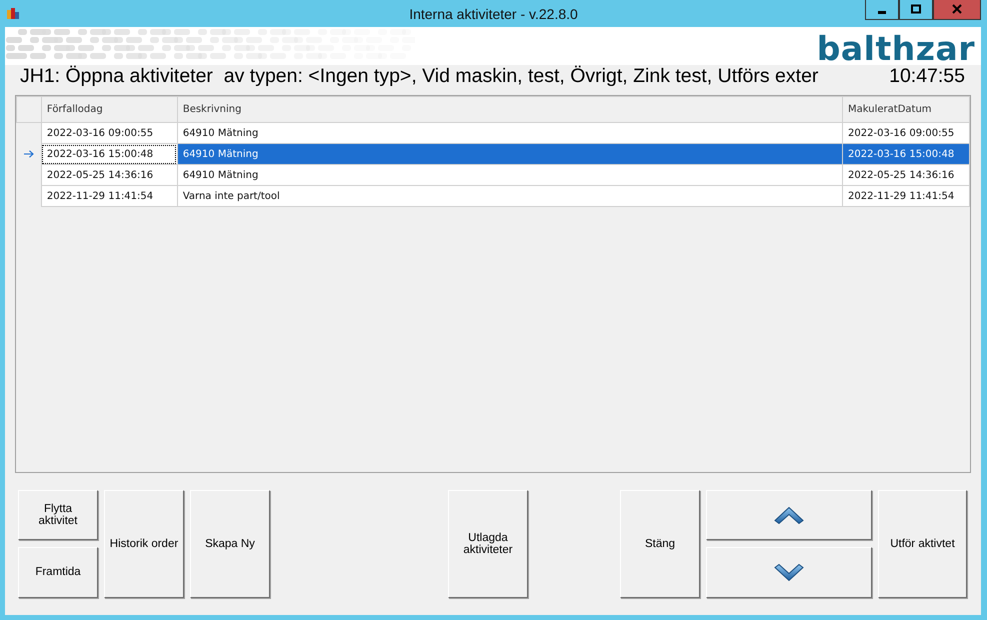  I want to click on scroll-up-button, so click(789, 515).